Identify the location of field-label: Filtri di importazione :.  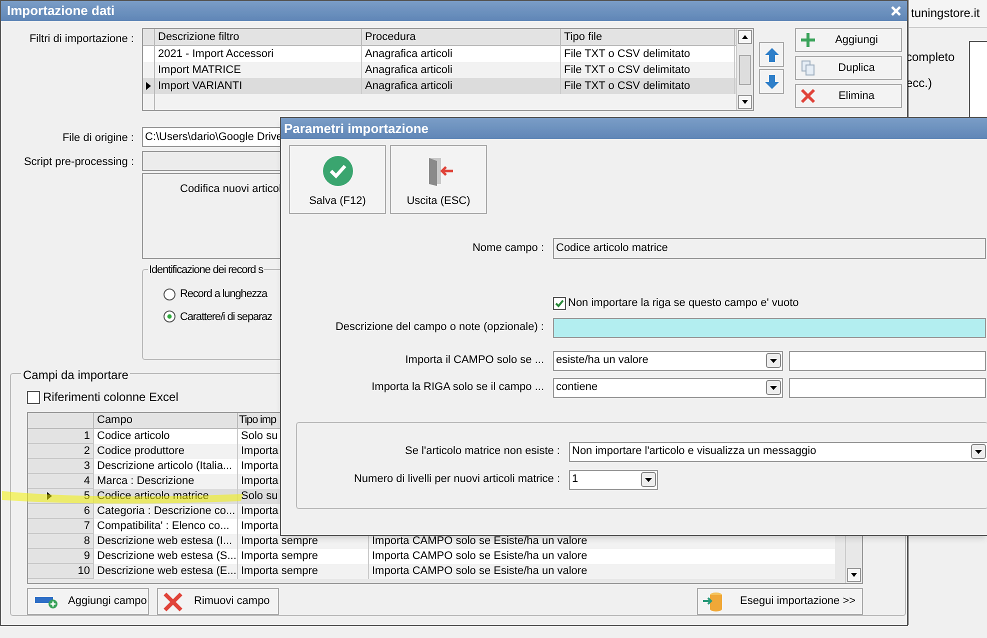
(81, 39).